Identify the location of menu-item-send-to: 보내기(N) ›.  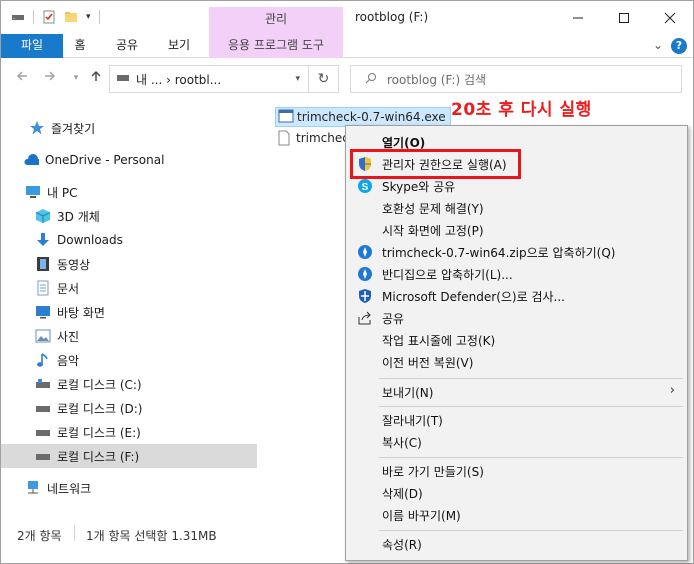
(516, 392).